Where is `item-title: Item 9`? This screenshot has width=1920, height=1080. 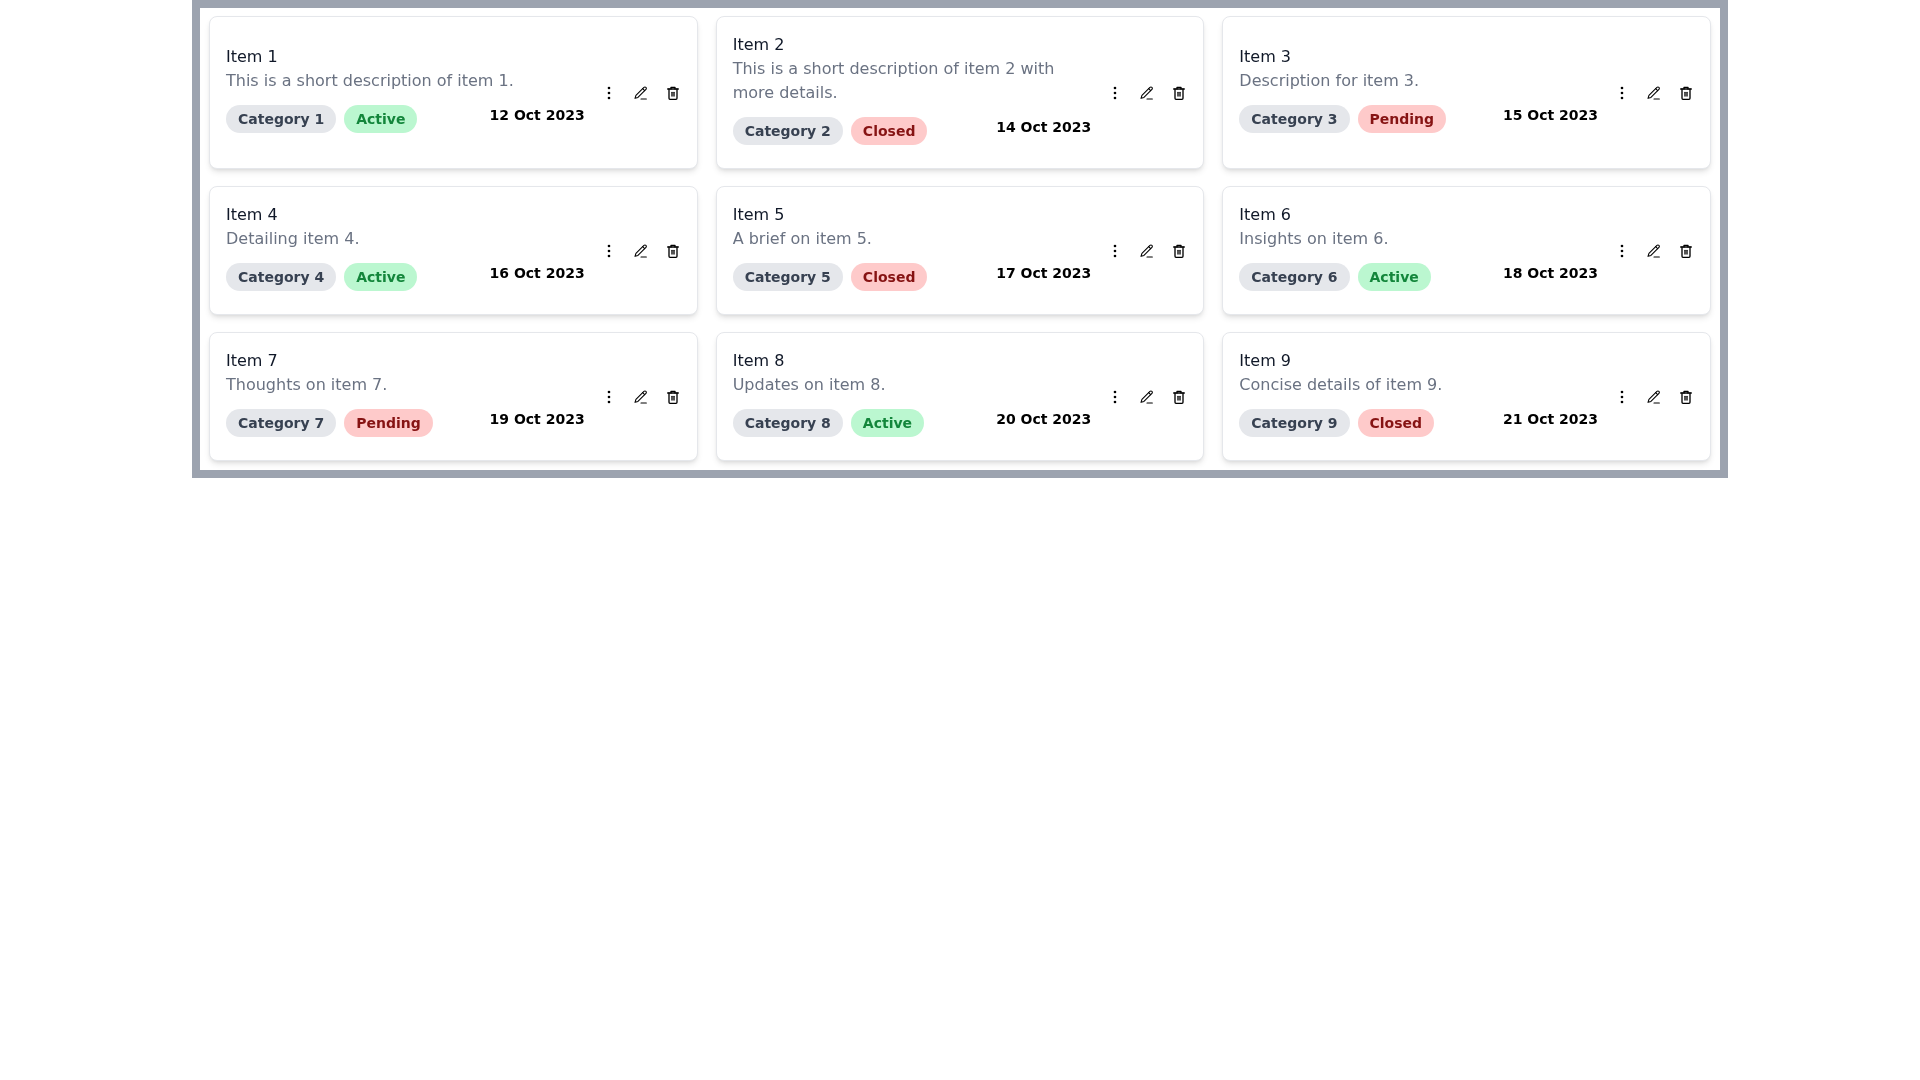 item-title: Item 9 is located at coordinates (1265, 361).